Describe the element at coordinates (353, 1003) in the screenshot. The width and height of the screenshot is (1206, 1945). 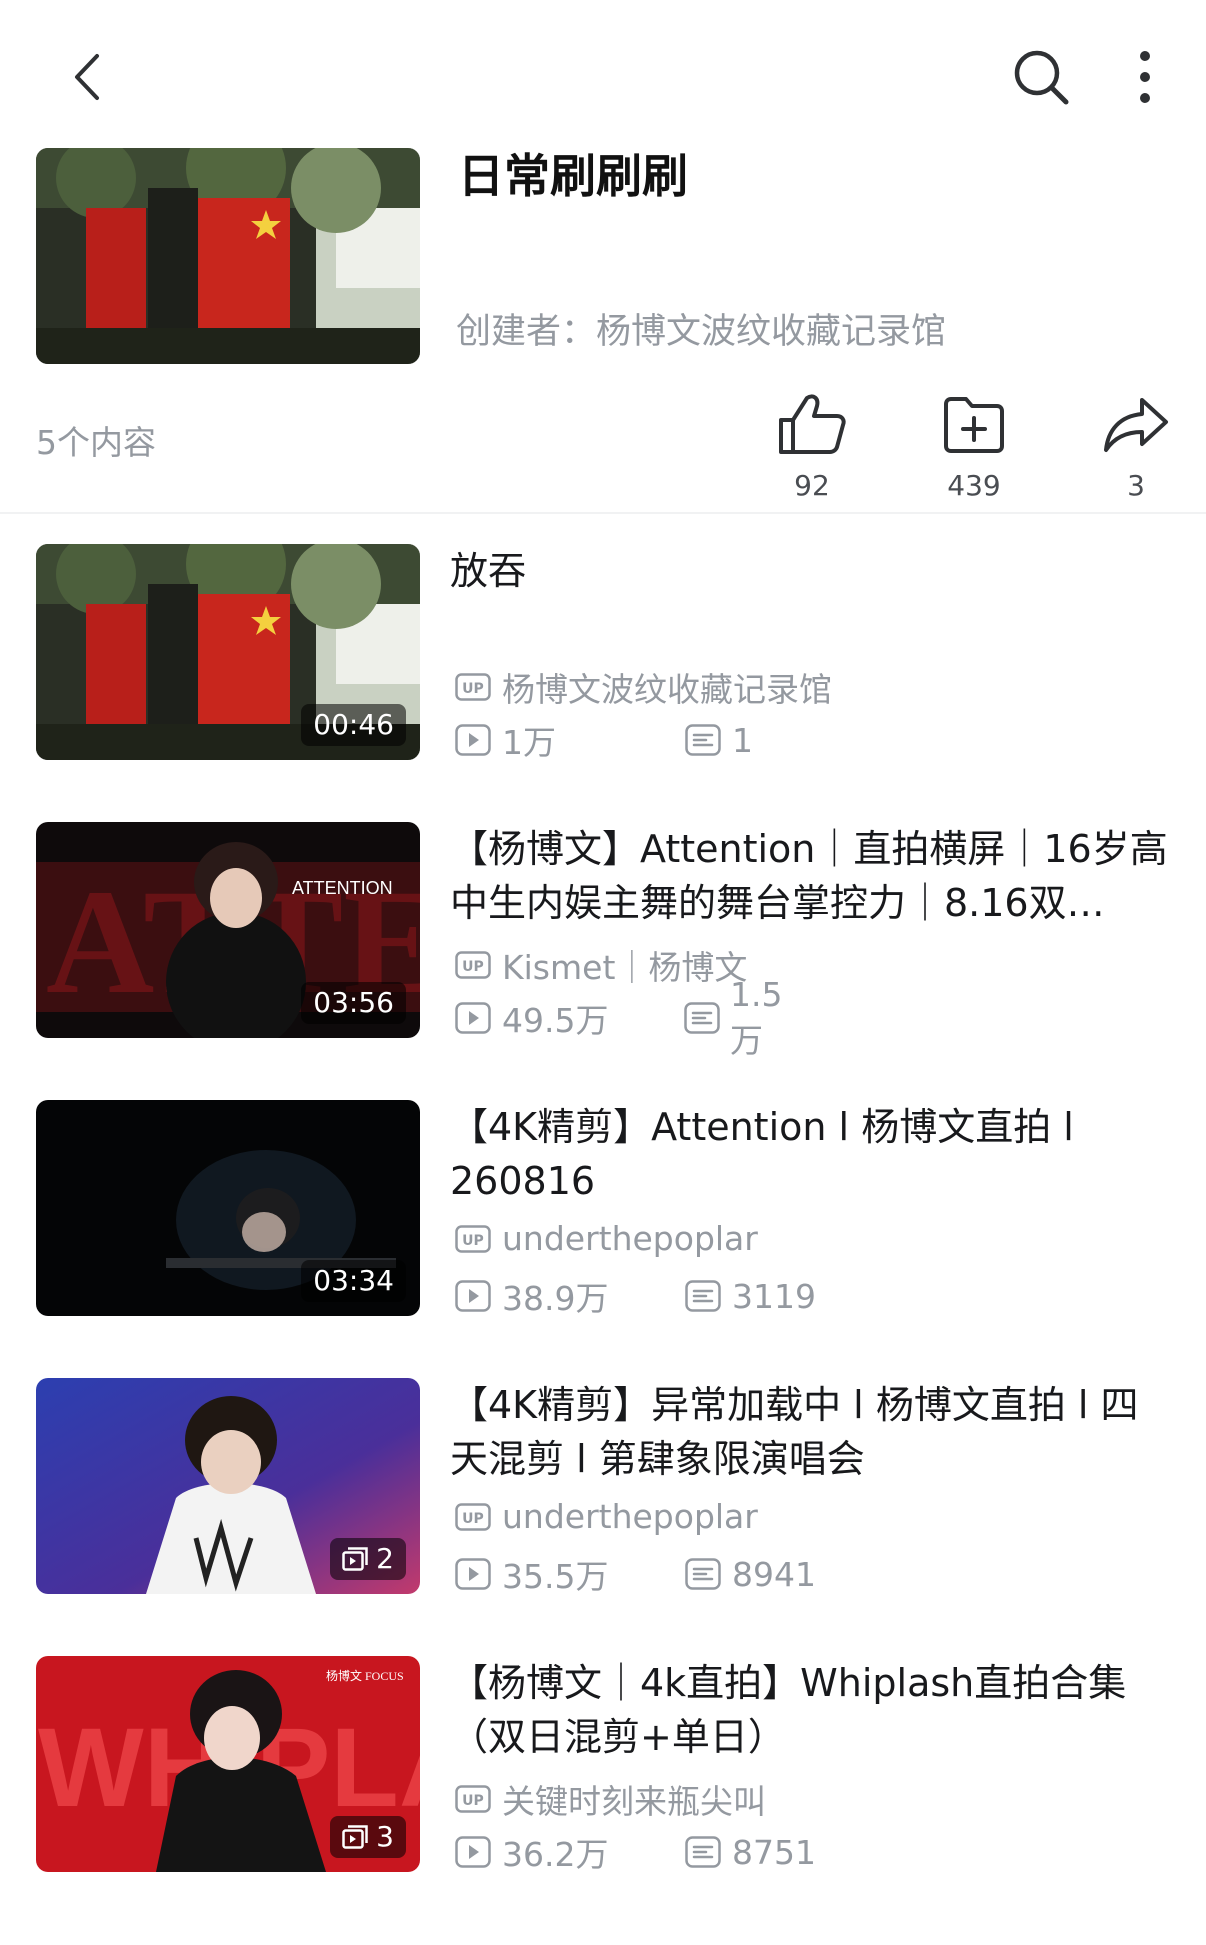
I see `duration-badge: 03:56` at that location.